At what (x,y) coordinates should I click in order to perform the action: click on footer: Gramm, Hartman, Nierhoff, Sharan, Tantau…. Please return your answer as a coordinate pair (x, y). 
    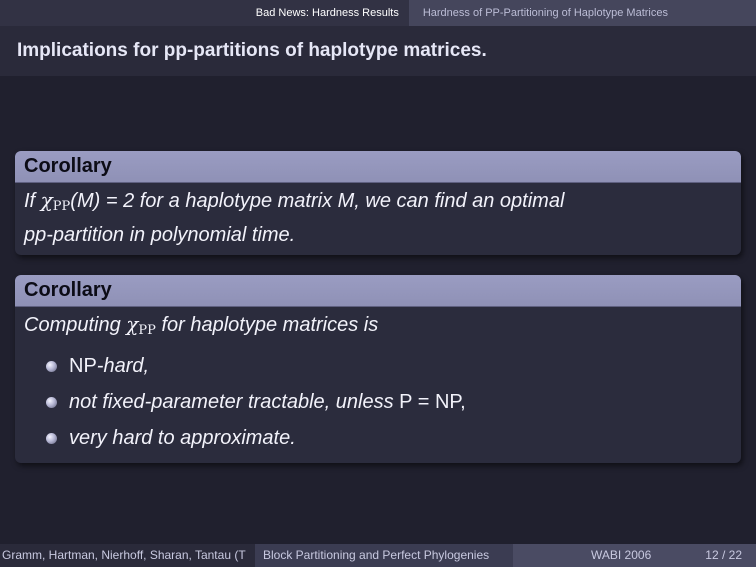
    Looking at the image, I should click on (378, 555).